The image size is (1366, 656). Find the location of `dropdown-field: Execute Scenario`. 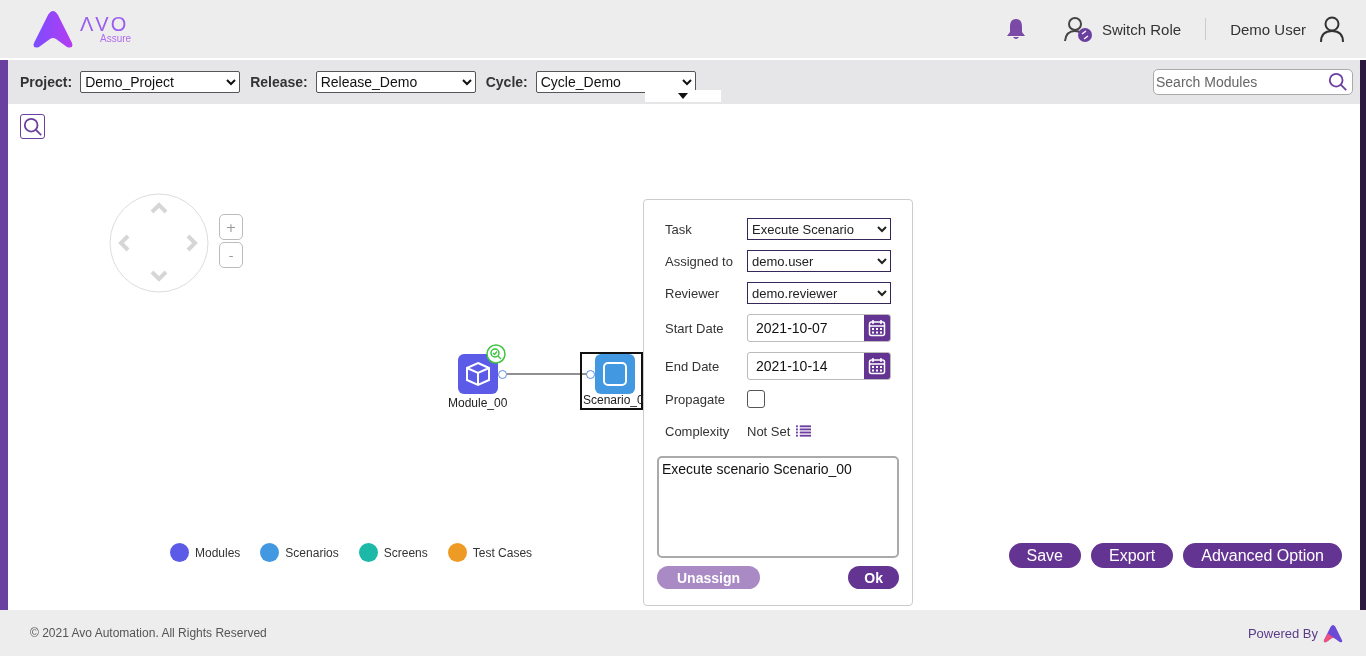

dropdown-field: Execute Scenario is located at coordinates (819, 229).